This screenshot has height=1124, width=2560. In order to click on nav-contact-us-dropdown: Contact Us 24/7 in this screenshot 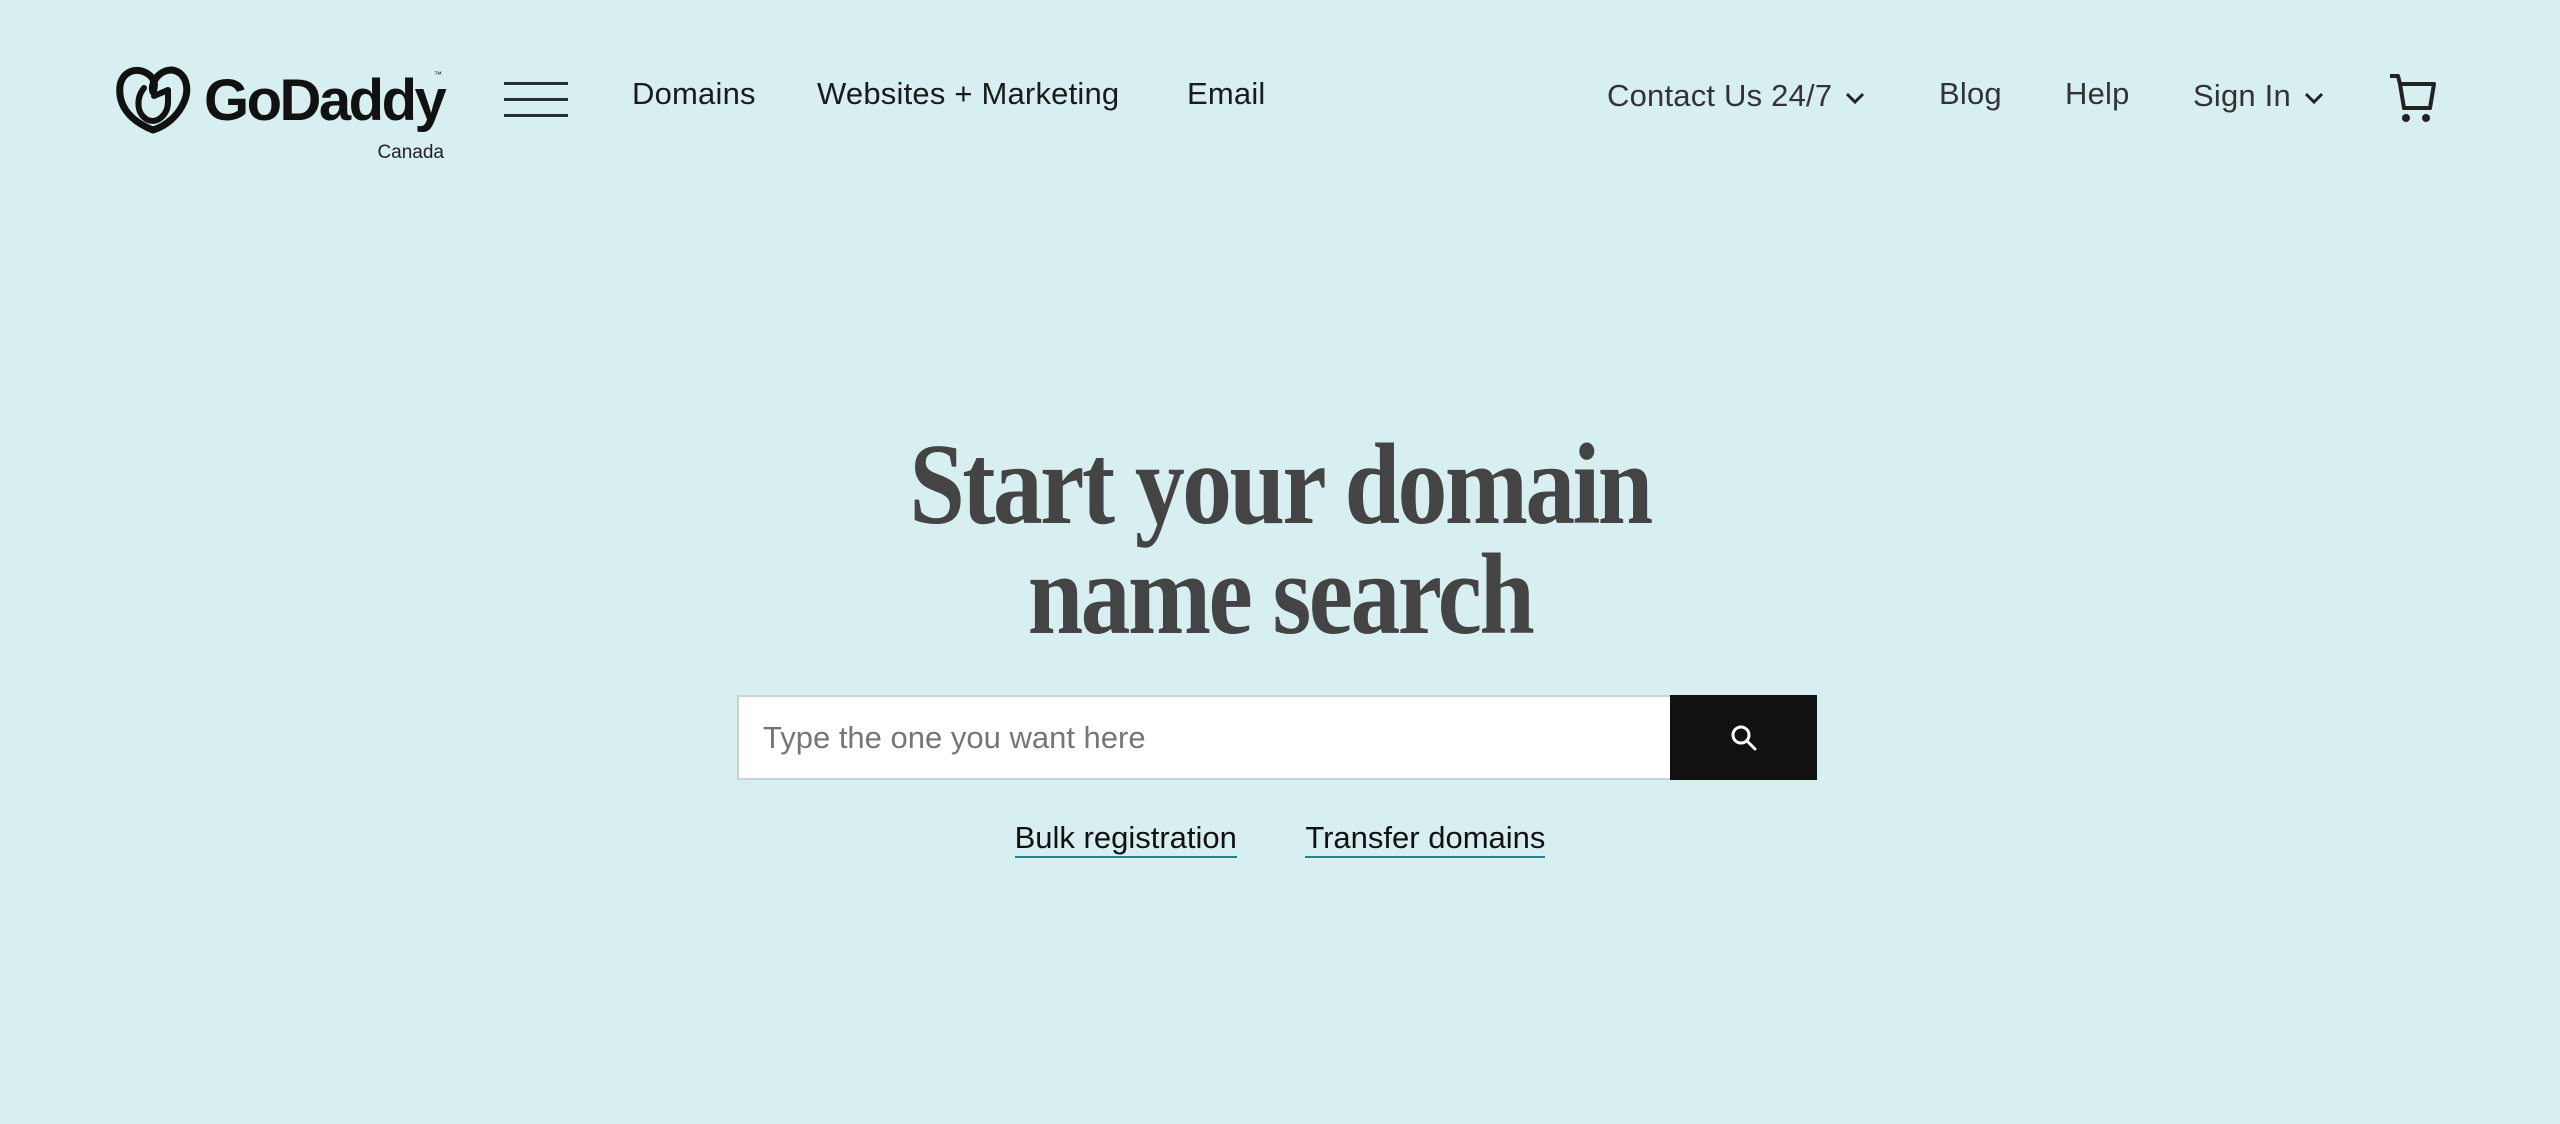, I will do `click(1736, 96)`.